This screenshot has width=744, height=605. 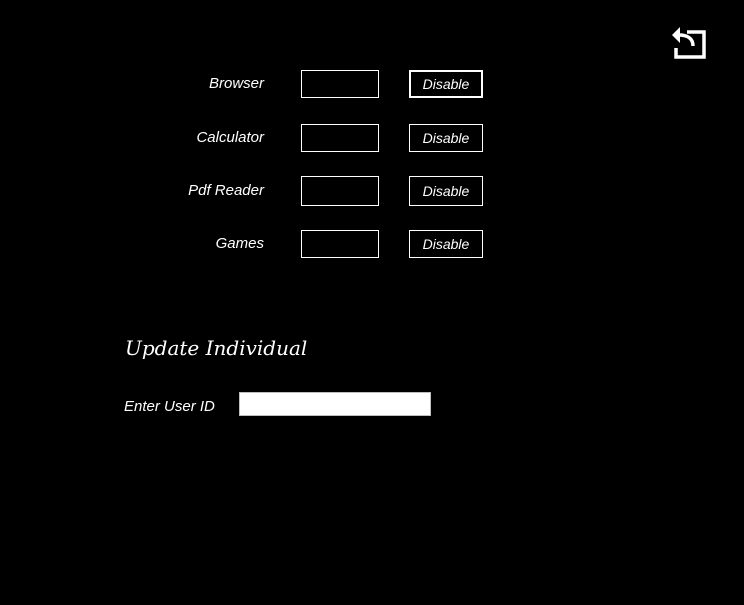 What do you see at coordinates (216, 348) in the screenshot?
I see `section-heading-update-individual: Update Individual` at bounding box center [216, 348].